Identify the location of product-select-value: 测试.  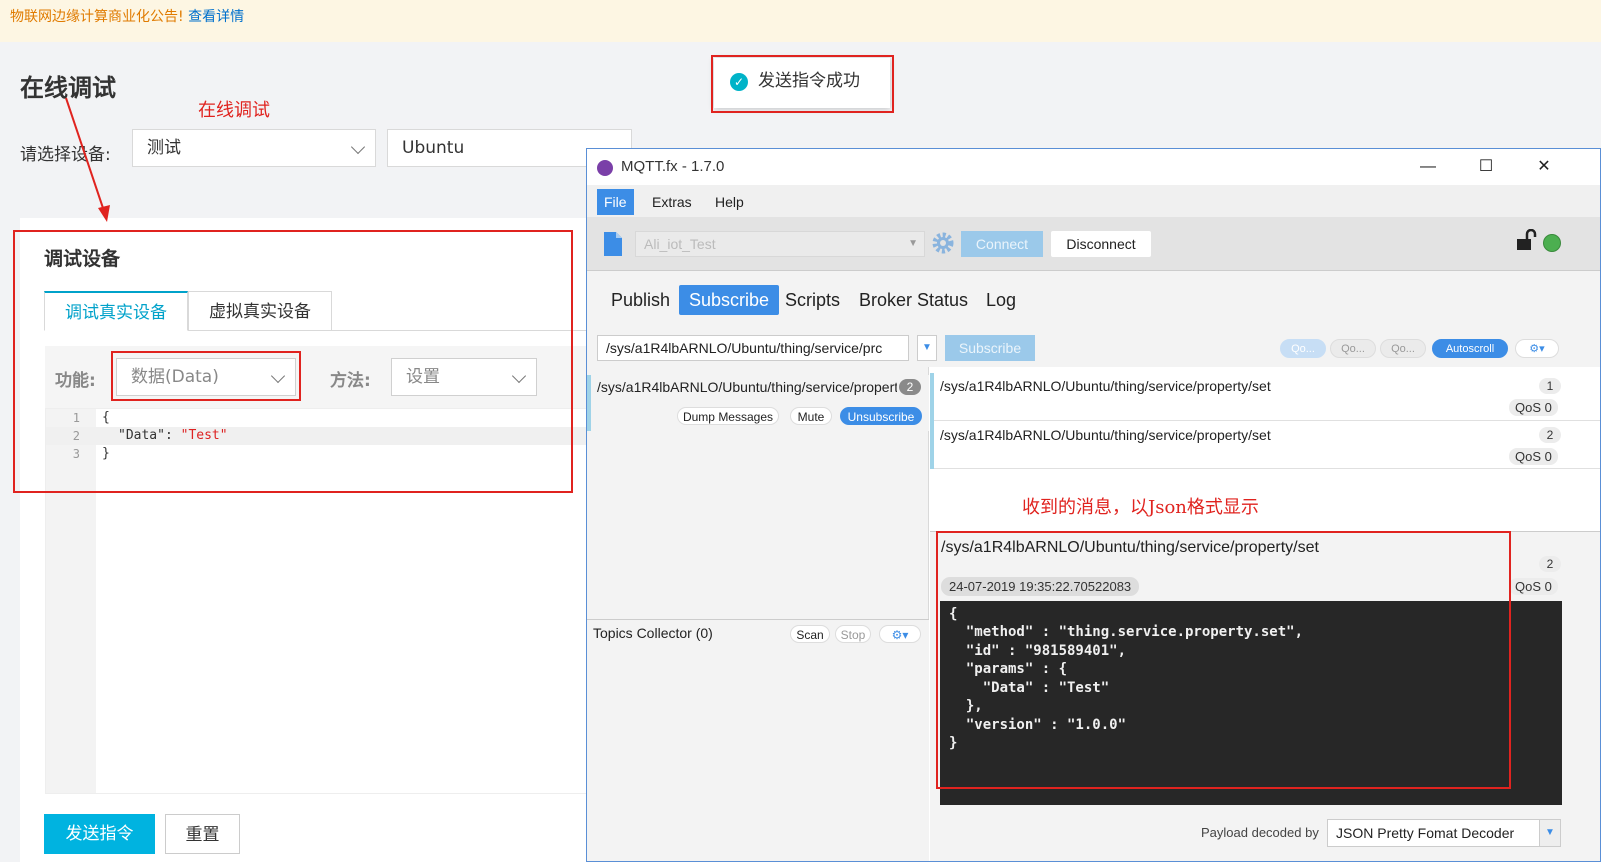
(164, 148).